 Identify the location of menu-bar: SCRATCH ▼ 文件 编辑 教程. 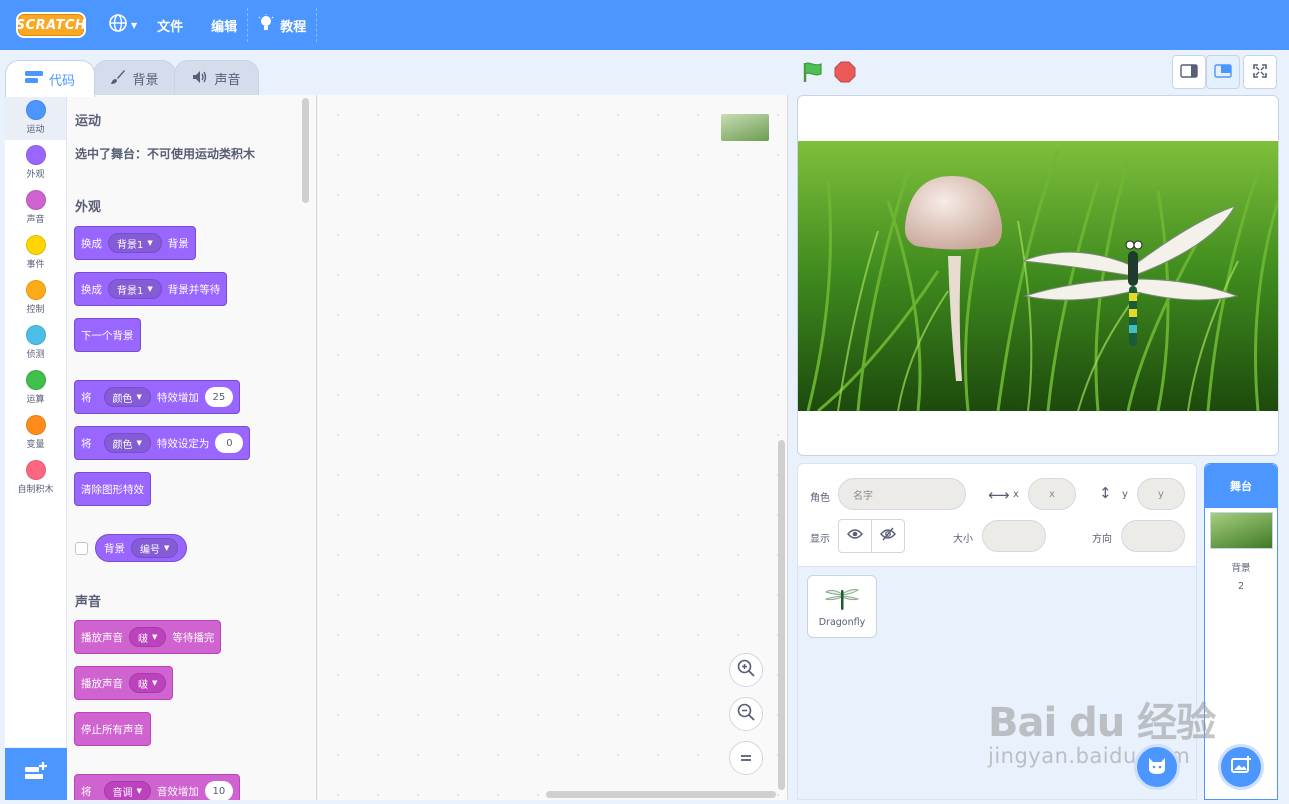
(644, 25).